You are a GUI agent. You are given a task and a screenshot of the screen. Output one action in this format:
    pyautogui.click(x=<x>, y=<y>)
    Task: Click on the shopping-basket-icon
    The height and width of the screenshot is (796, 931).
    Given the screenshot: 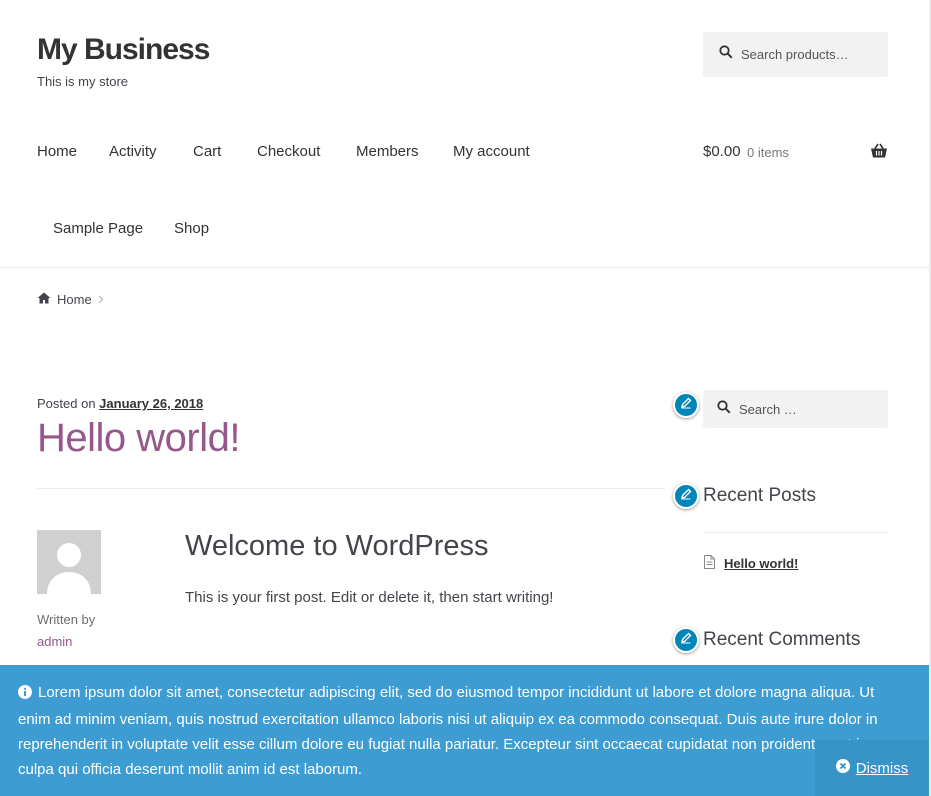 What is the action you would take?
    pyautogui.click(x=879, y=153)
    